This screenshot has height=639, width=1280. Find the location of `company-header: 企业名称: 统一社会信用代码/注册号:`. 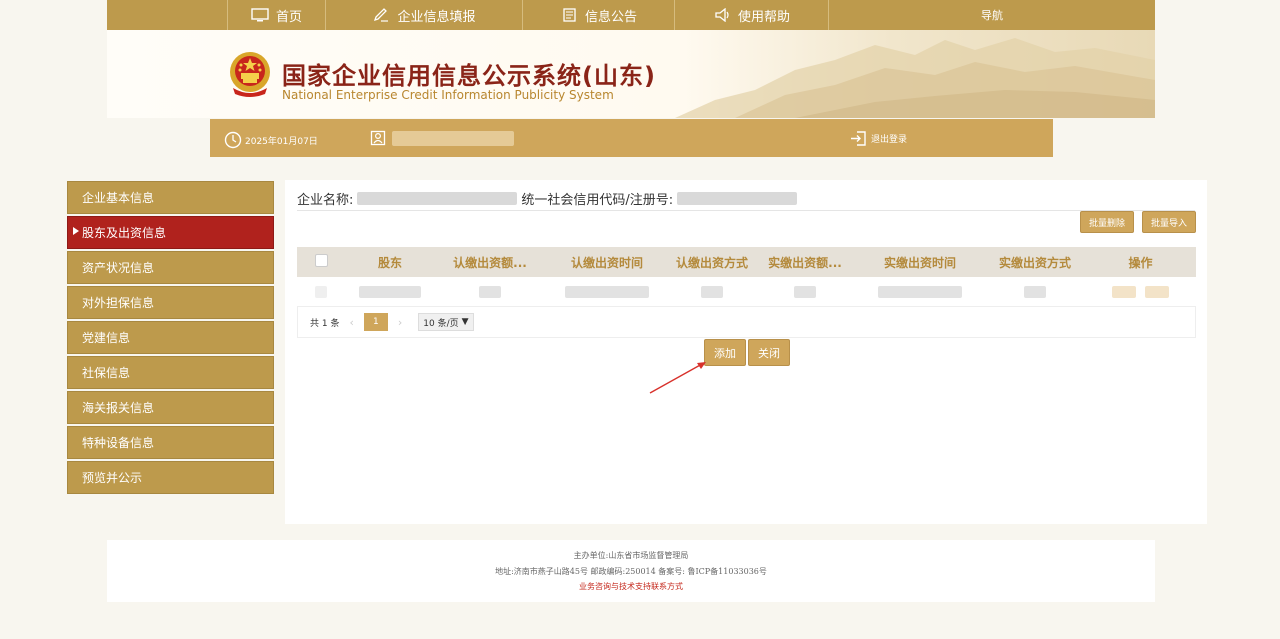

company-header: 企业名称: 统一社会信用代码/注册号: is located at coordinates (549, 198).